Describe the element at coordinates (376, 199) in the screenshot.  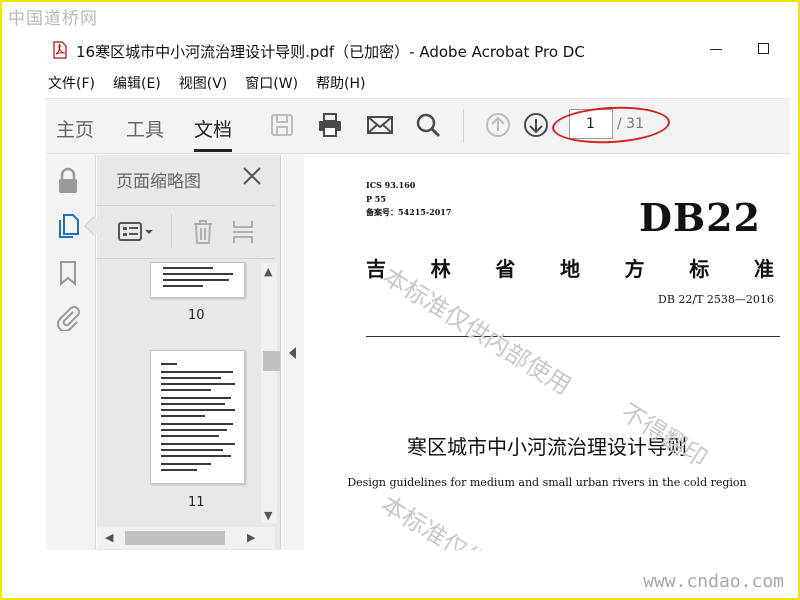
I see `classification-code: P 55` at that location.